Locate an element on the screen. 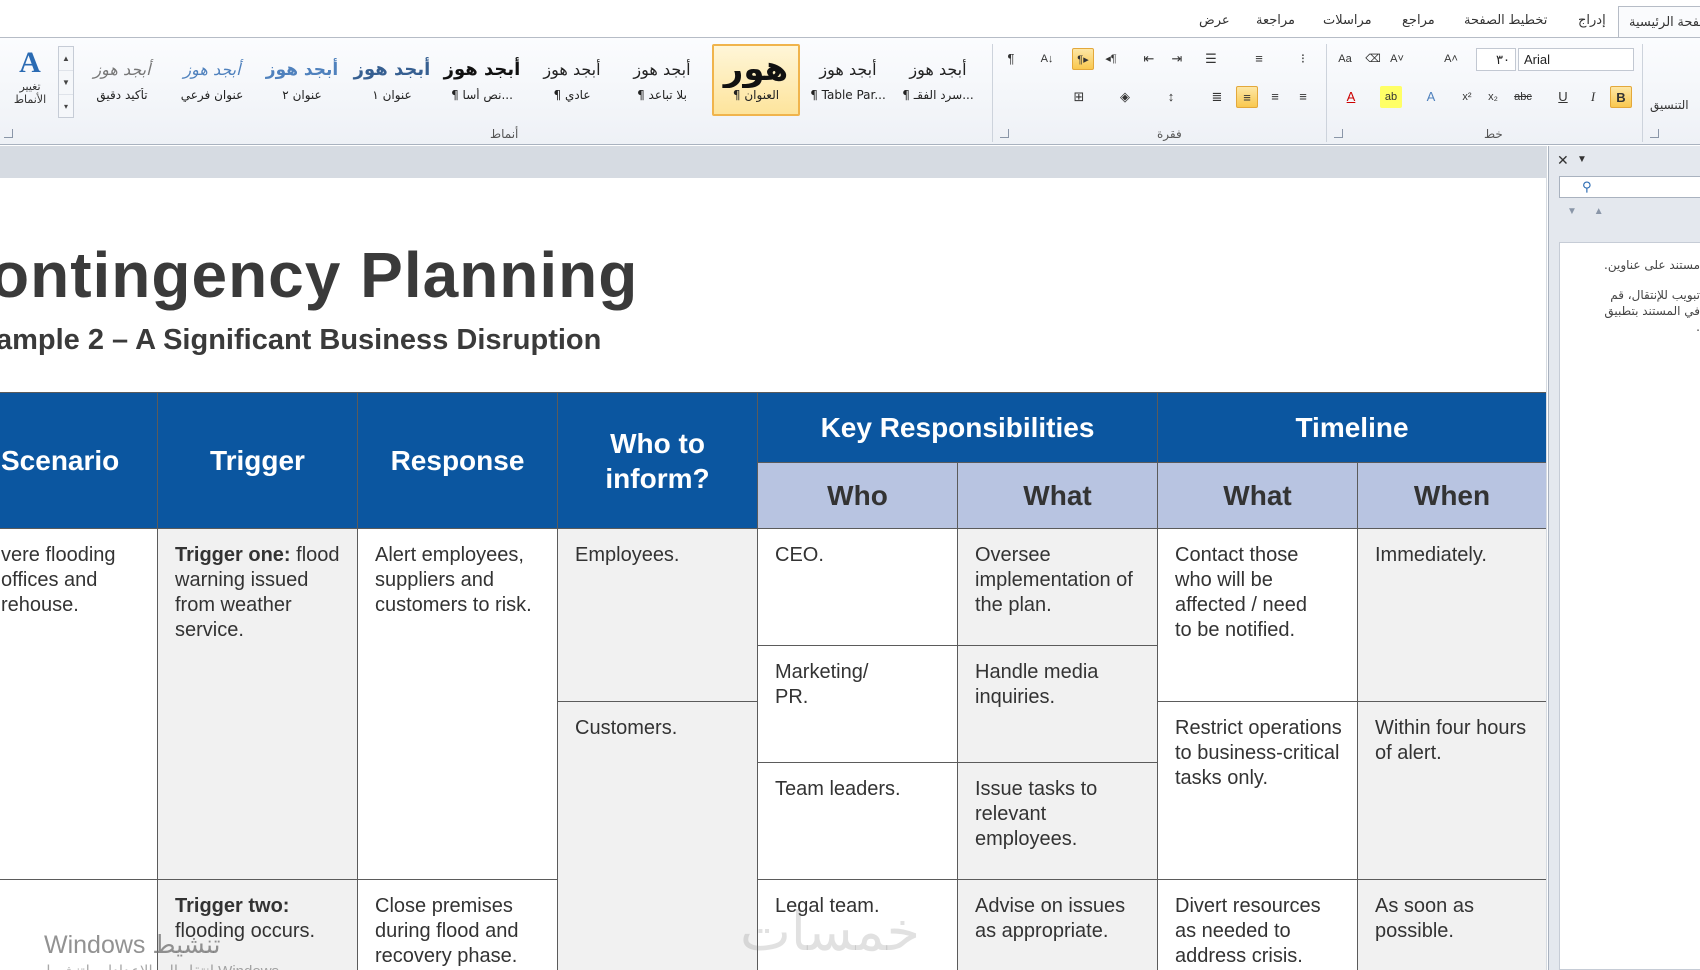 The height and width of the screenshot is (970, 1700). cell-when-1: Immediately. is located at coordinates (1451, 615).